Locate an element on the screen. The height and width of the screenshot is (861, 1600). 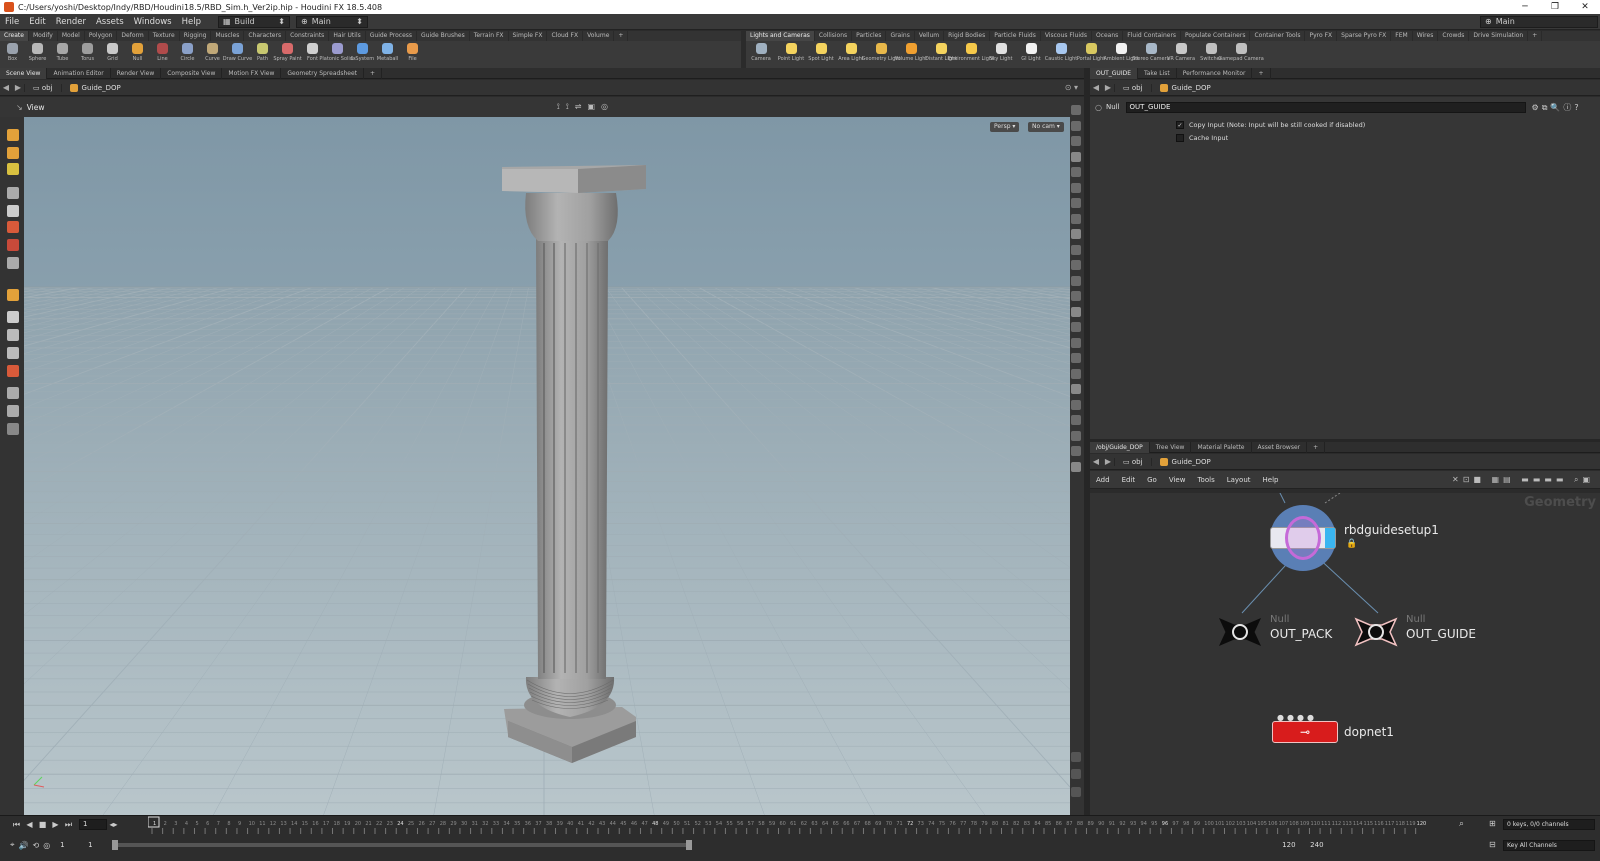
loop-icon: ⟲ is located at coordinates (35, 845).